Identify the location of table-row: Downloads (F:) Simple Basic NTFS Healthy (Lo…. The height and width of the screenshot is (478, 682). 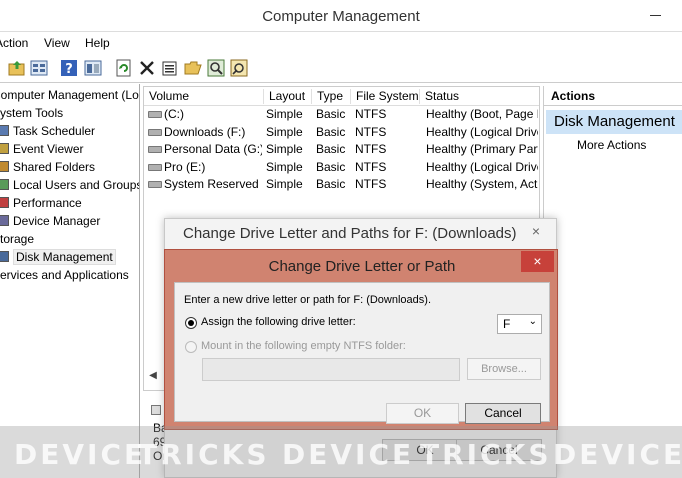
(341, 132).